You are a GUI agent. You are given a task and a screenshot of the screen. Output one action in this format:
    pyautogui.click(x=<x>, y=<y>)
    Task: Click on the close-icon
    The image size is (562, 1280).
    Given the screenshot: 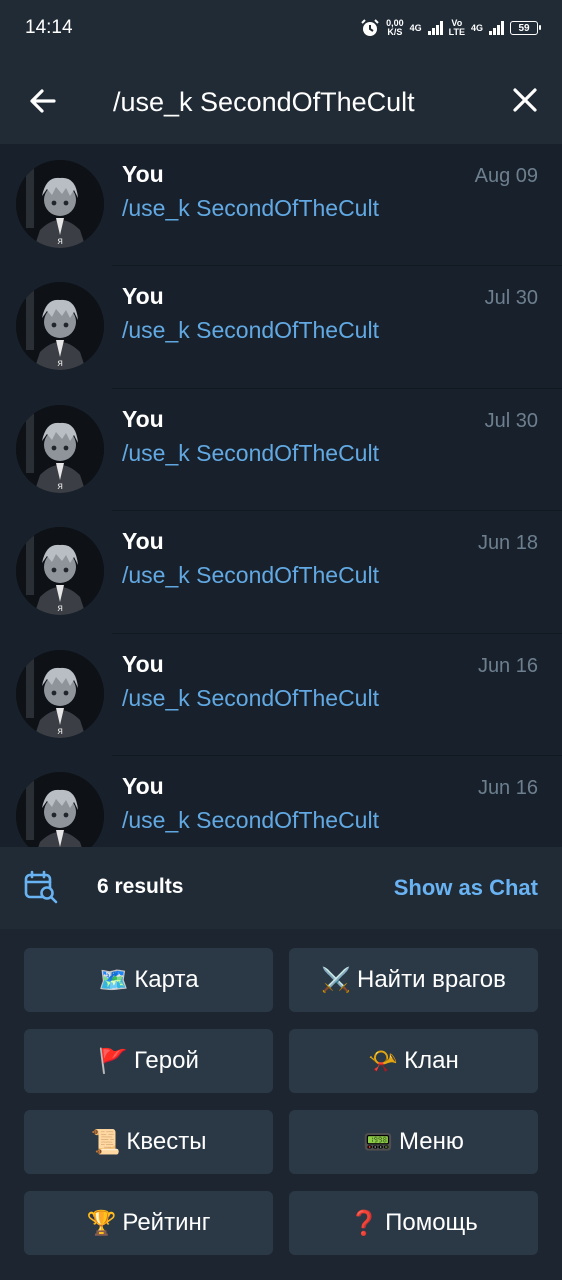 What is the action you would take?
    pyautogui.click(x=525, y=100)
    